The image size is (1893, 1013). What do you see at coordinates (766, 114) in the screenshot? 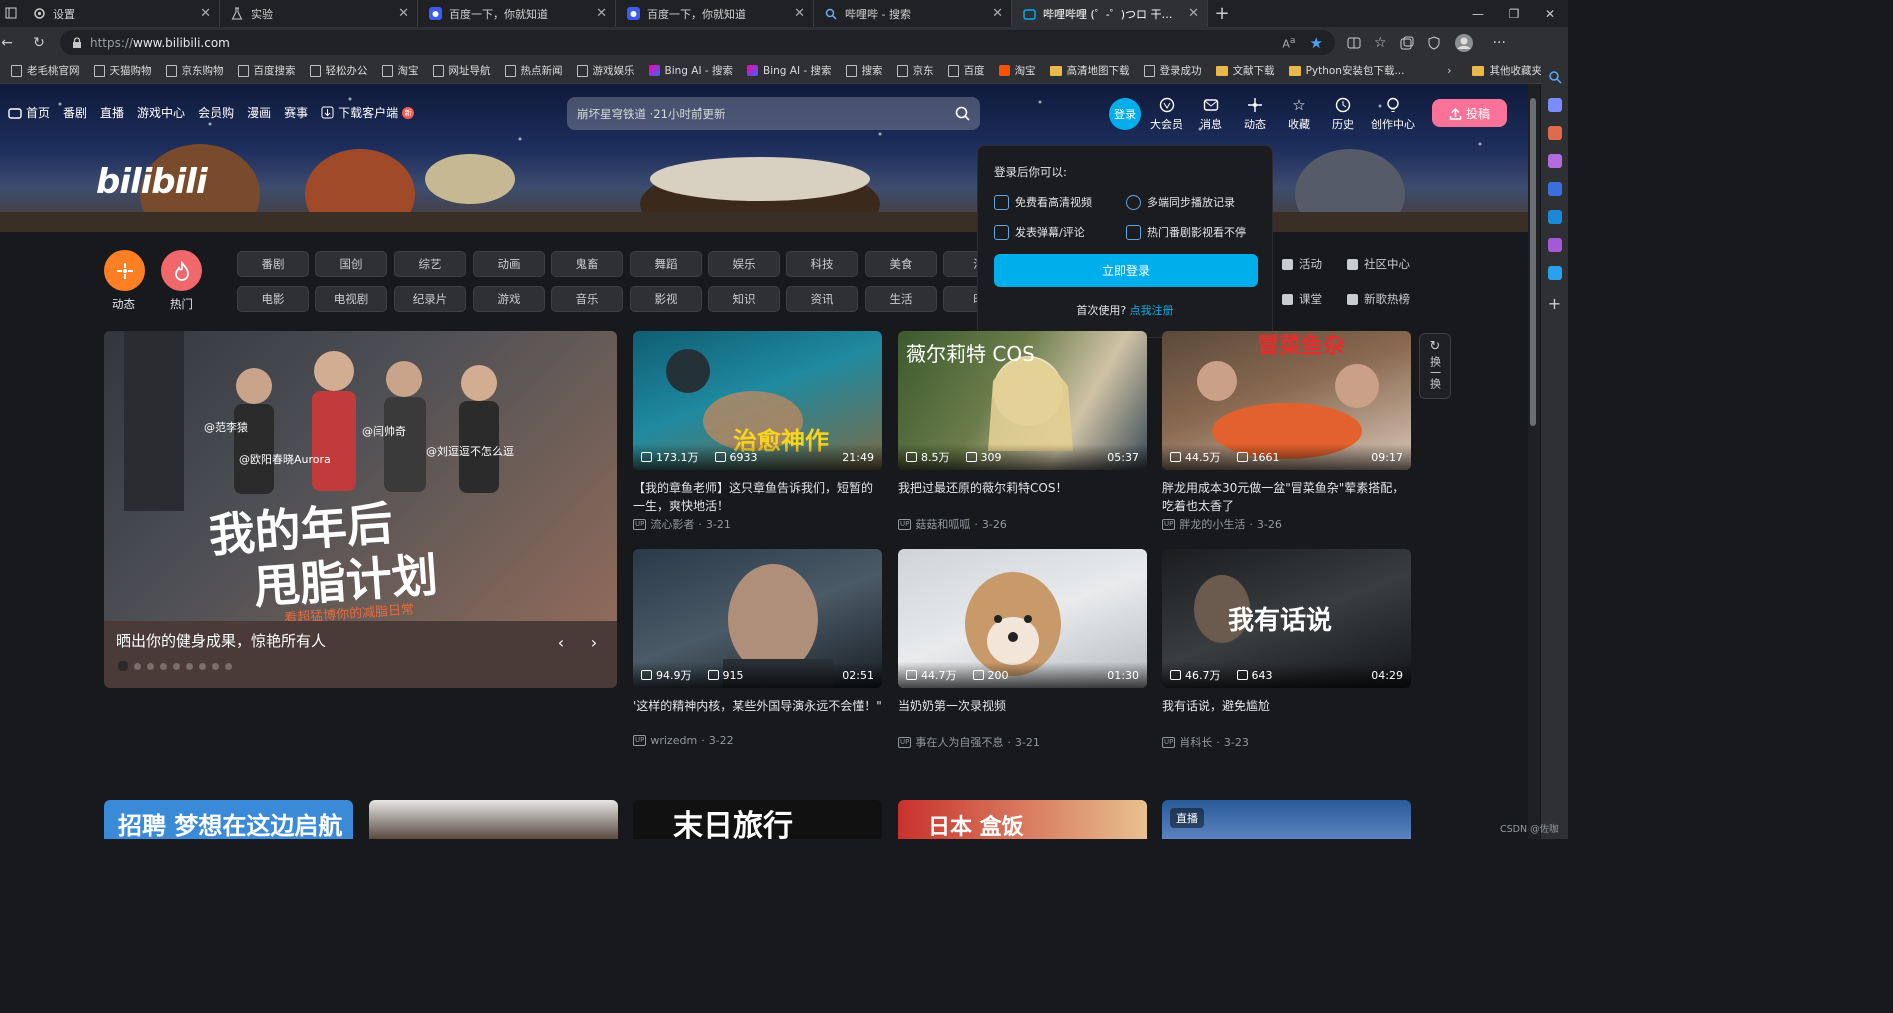
I see `search-input: 崩坏星穹铁道 ·21小时前更新` at bounding box center [766, 114].